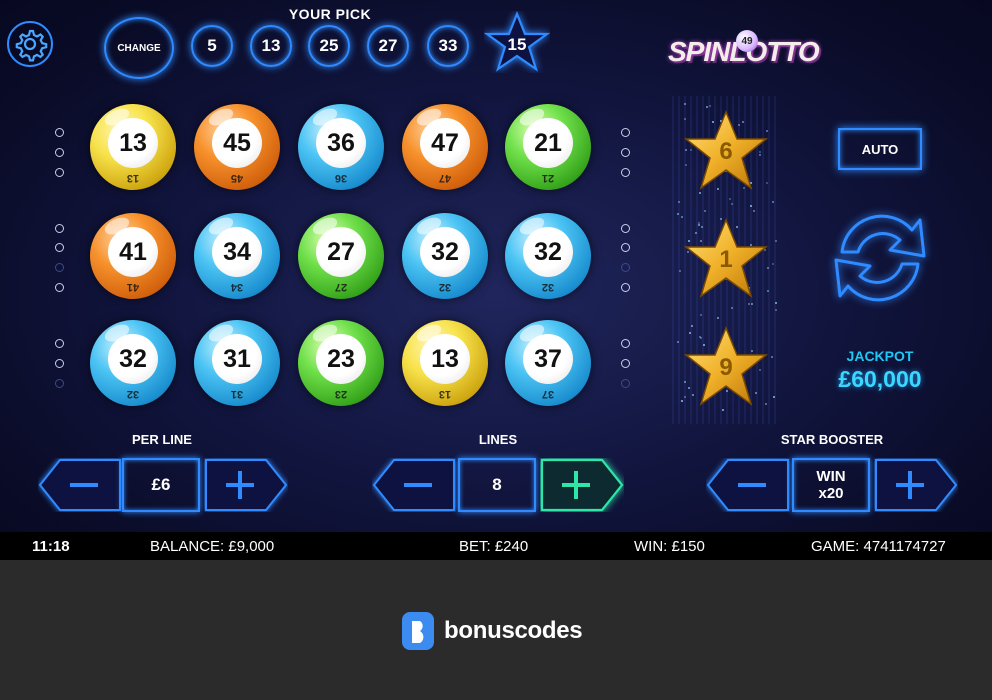  Describe the element at coordinates (880, 258) in the screenshot. I see `refresh-icon` at that location.